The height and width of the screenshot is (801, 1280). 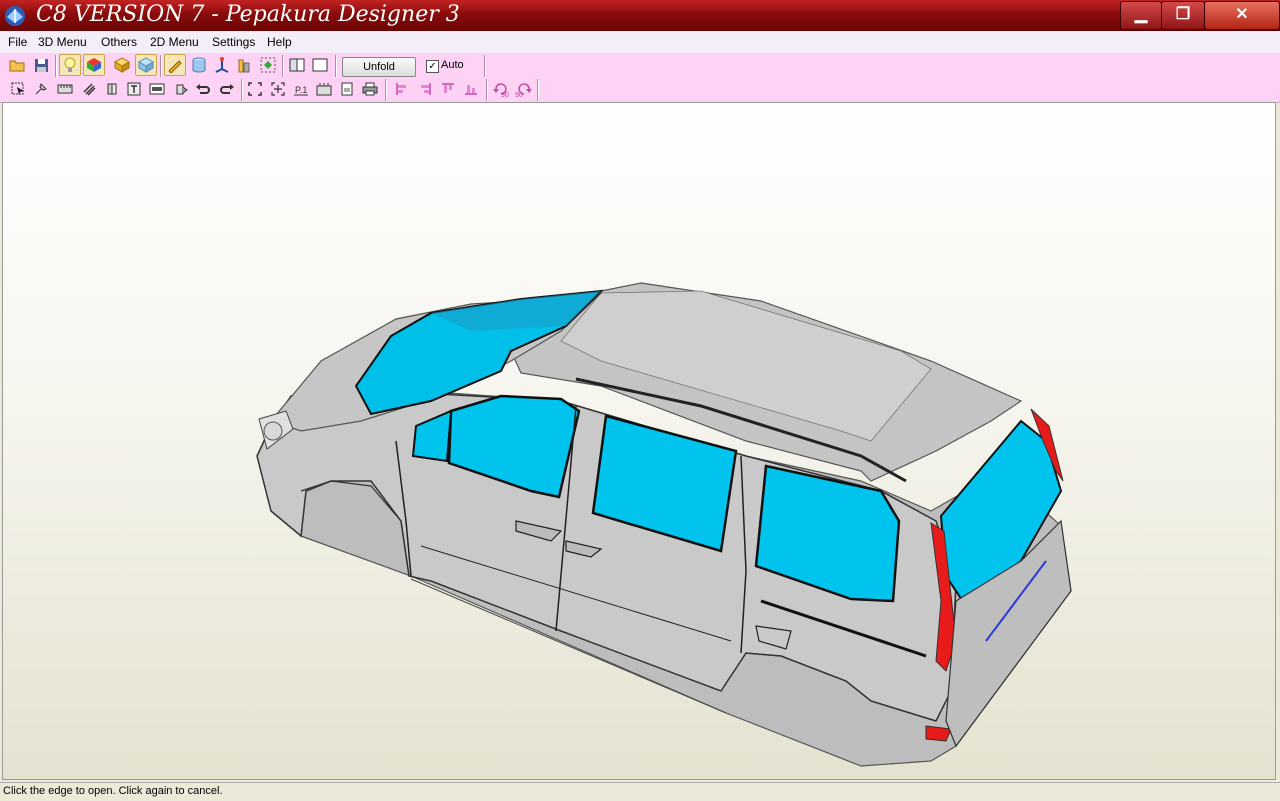 I want to click on align-bottom-icon, so click(x=471, y=89).